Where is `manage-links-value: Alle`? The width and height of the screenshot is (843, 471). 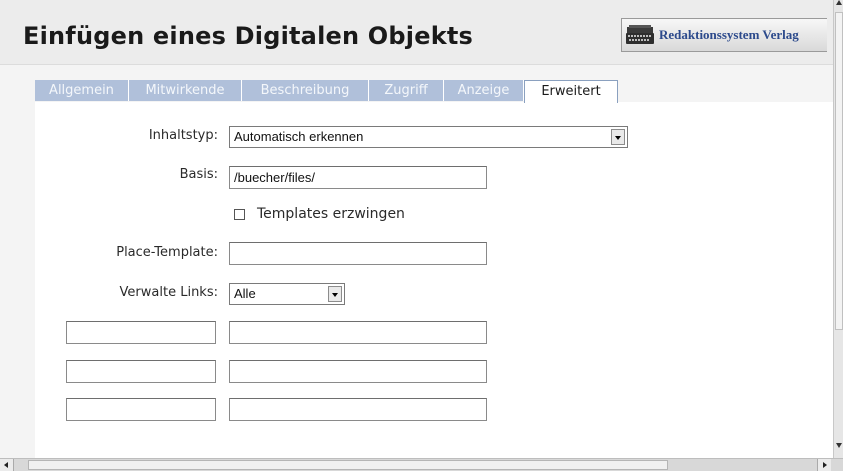
manage-links-value: Alle is located at coordinates (245, 293).